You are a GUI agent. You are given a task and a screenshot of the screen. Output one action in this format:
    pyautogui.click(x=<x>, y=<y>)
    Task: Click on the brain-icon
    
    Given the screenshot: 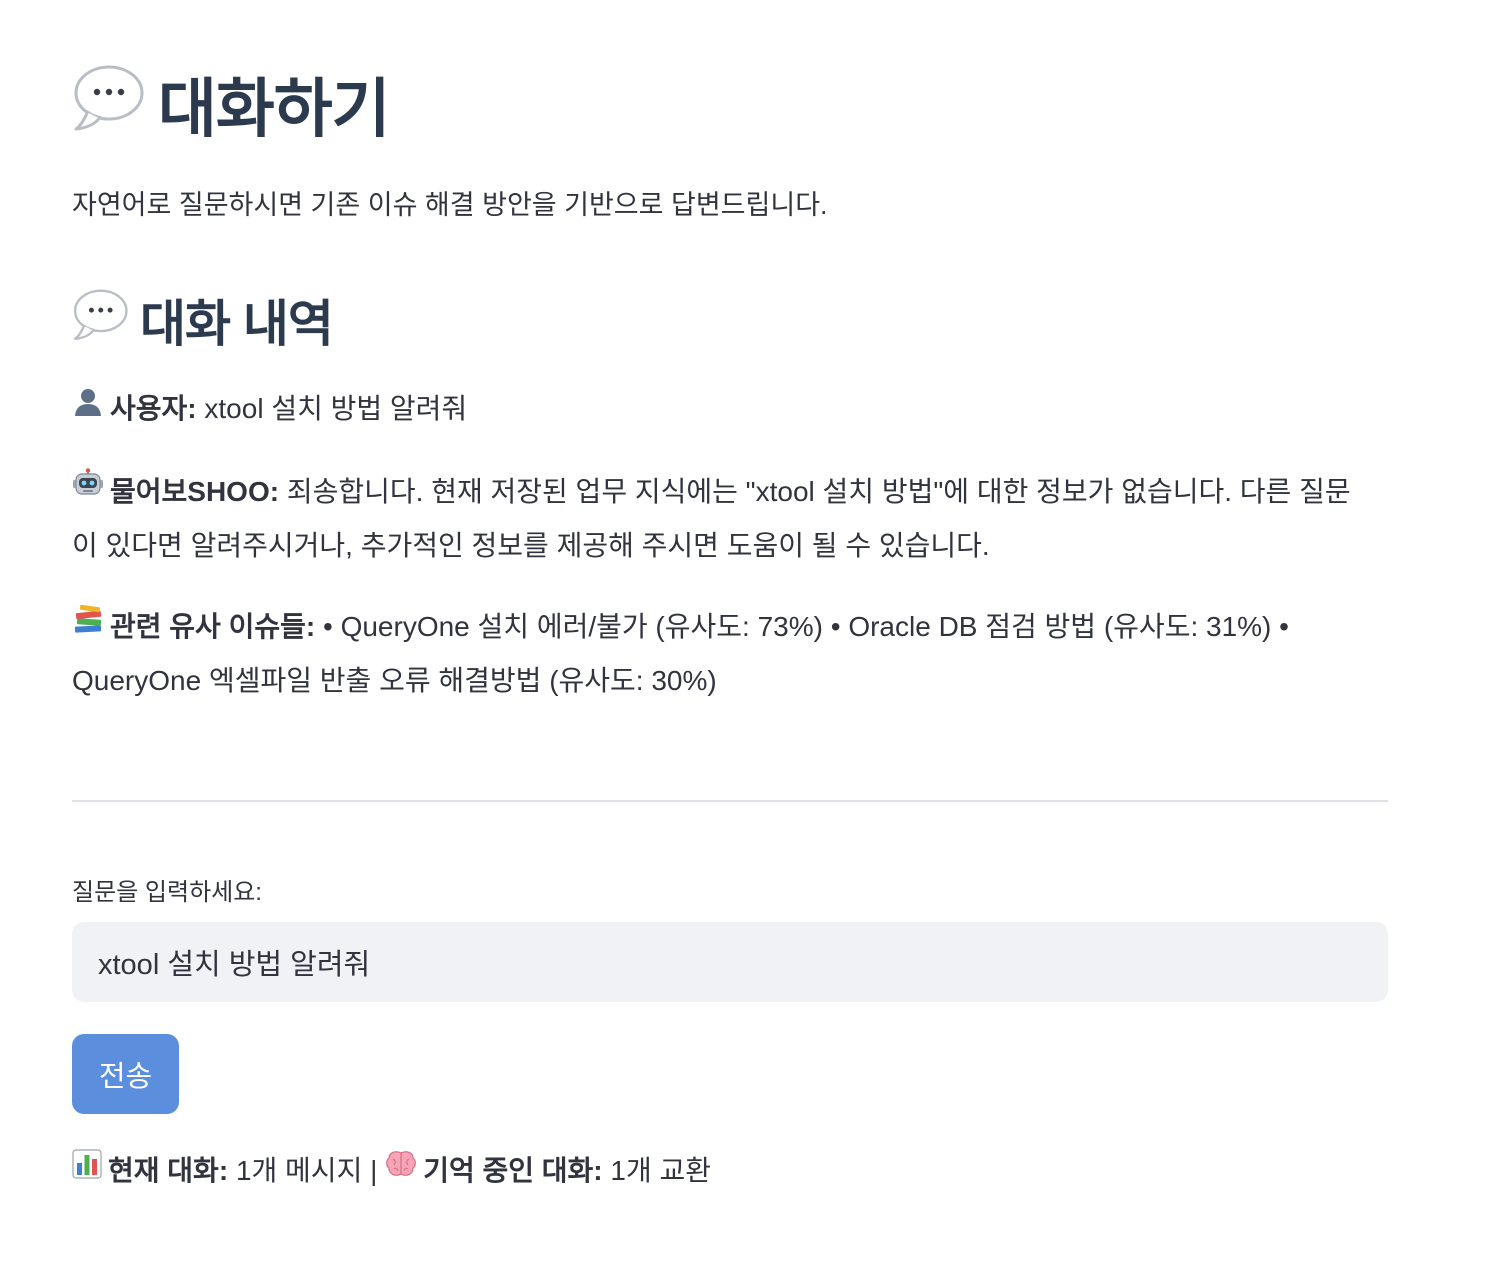 What is the action you would take?
    pyautogui.click(x=401, y=1170)
    